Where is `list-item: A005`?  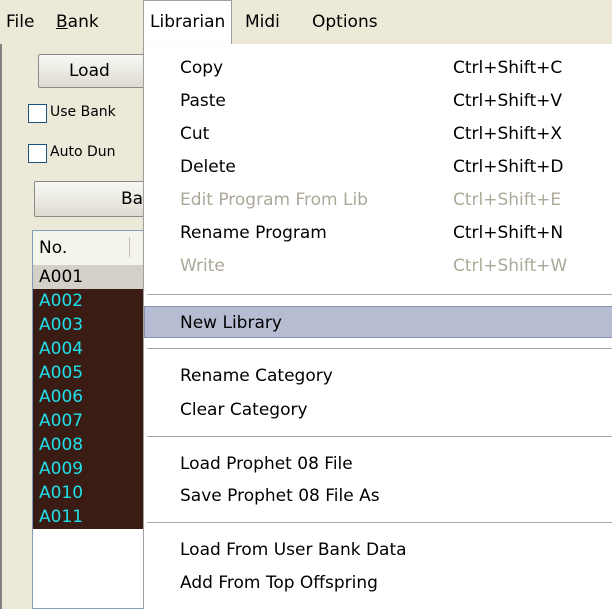
list-item: A005 is located at coordinates (91, 373).